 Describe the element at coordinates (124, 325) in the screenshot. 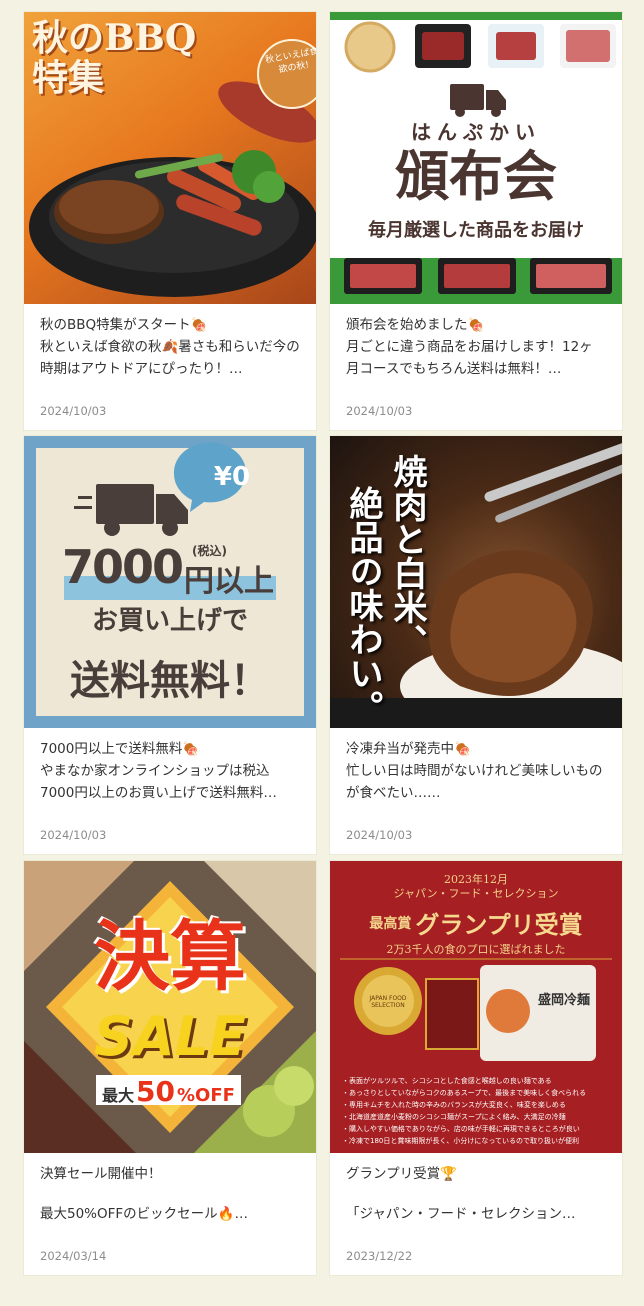

I see `news-title: 秋のBBQ特集がスタート🍖` at that location.